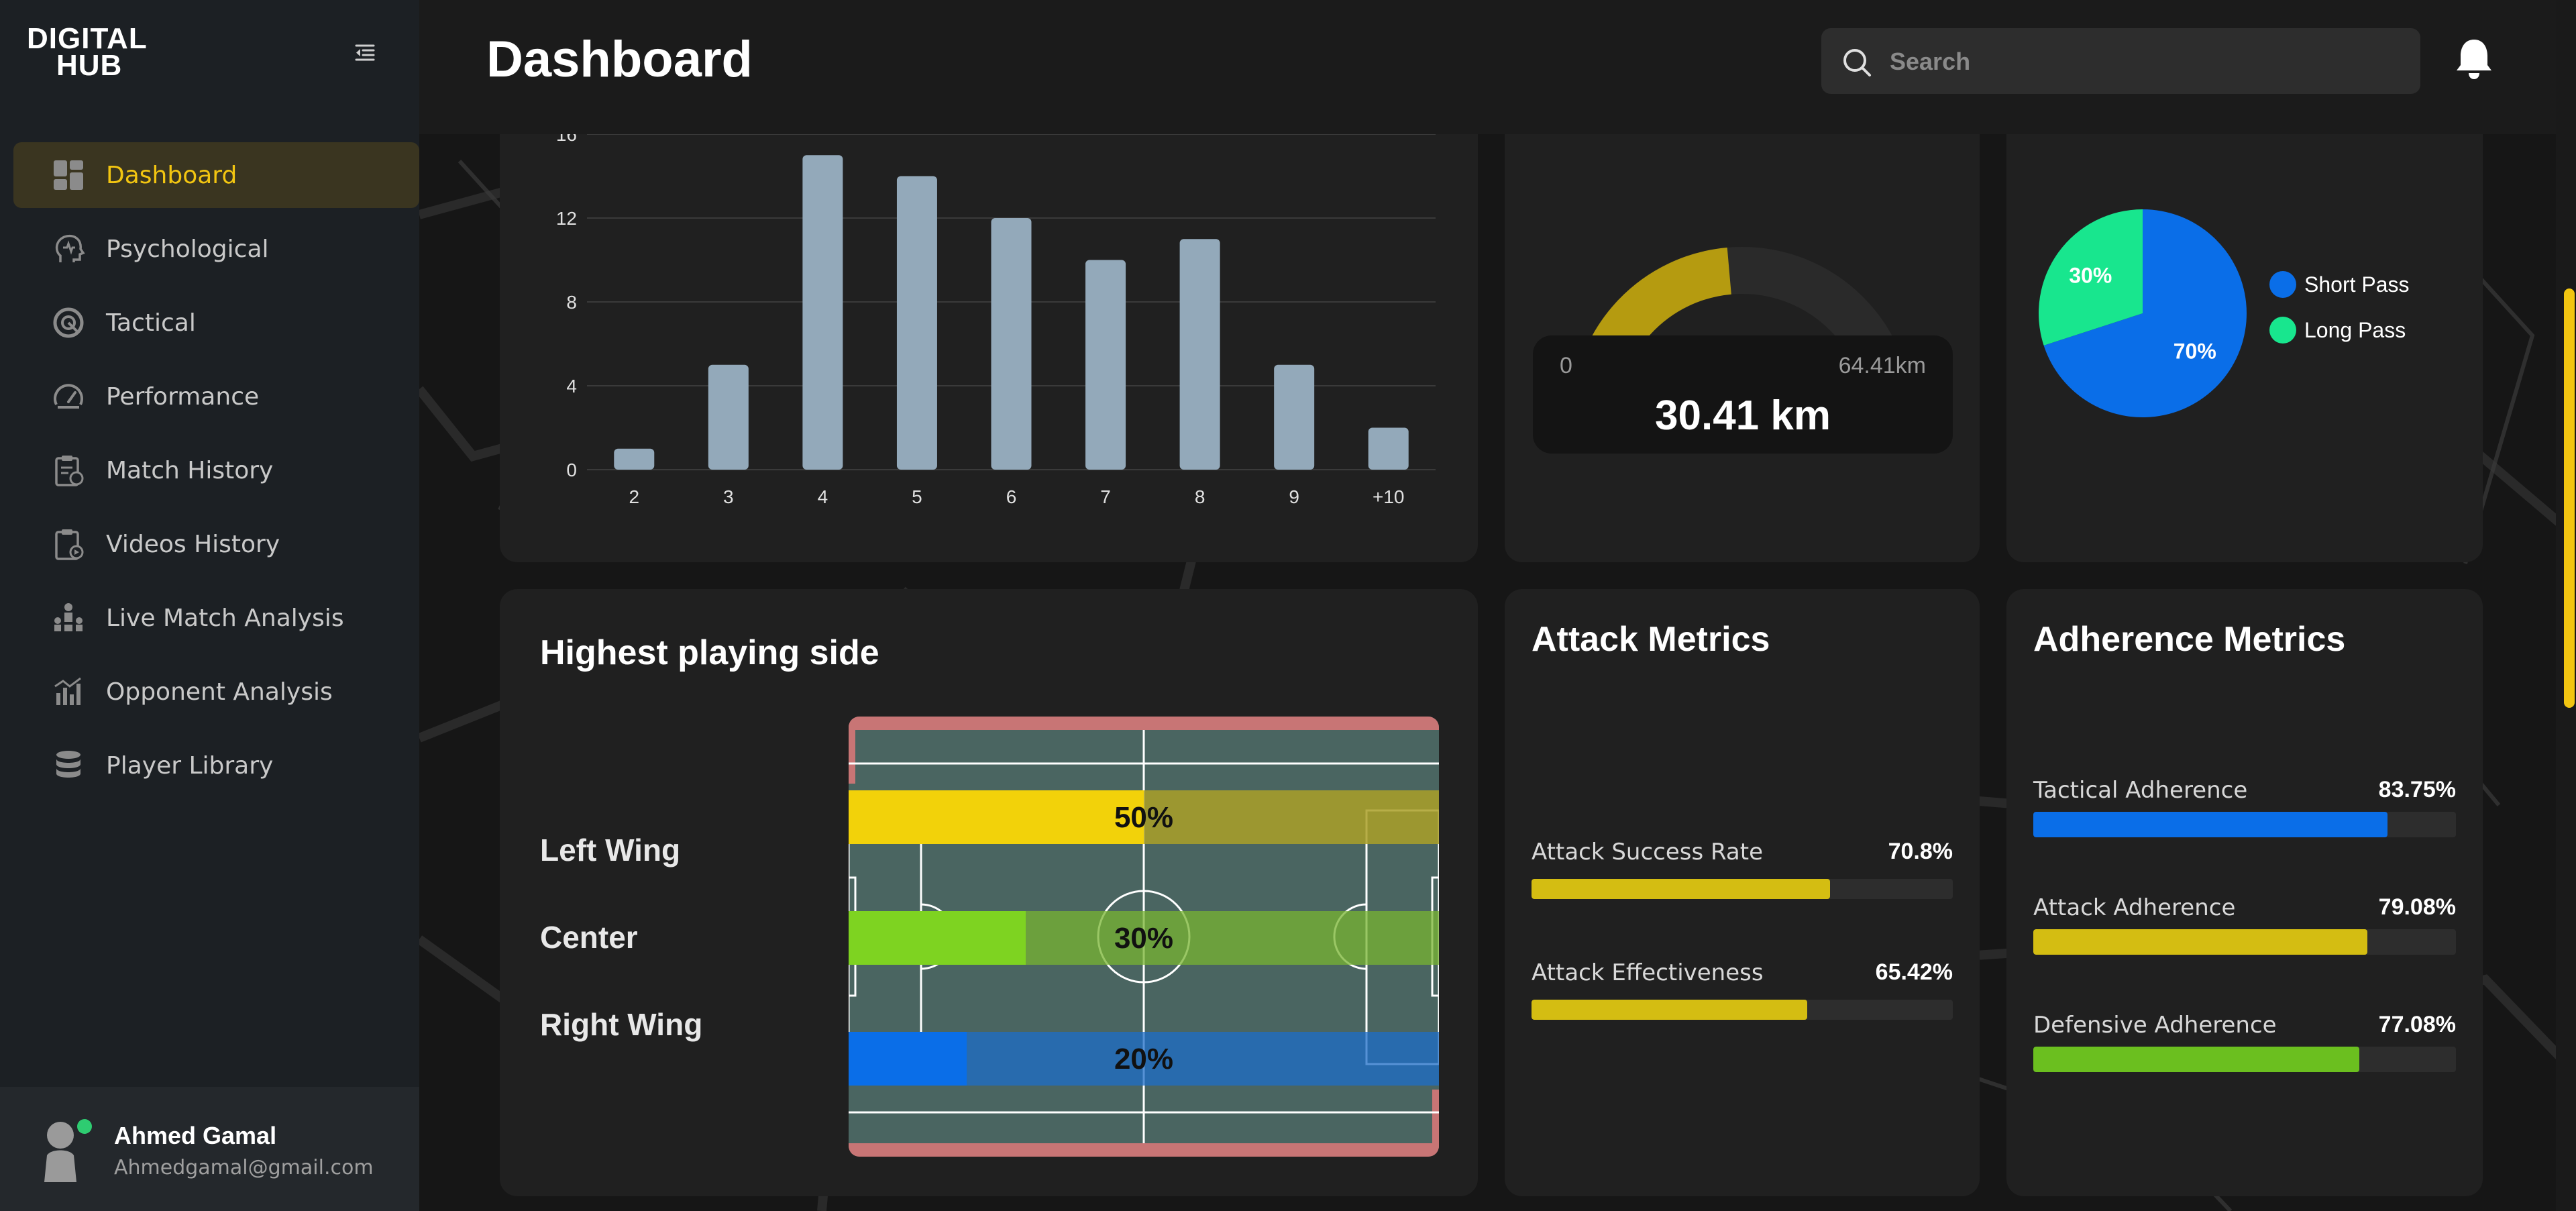 The width and height of the screenshot is (2576, 1211). I want to click on metric-label: Tactical Adherence, so click(2140, 790).